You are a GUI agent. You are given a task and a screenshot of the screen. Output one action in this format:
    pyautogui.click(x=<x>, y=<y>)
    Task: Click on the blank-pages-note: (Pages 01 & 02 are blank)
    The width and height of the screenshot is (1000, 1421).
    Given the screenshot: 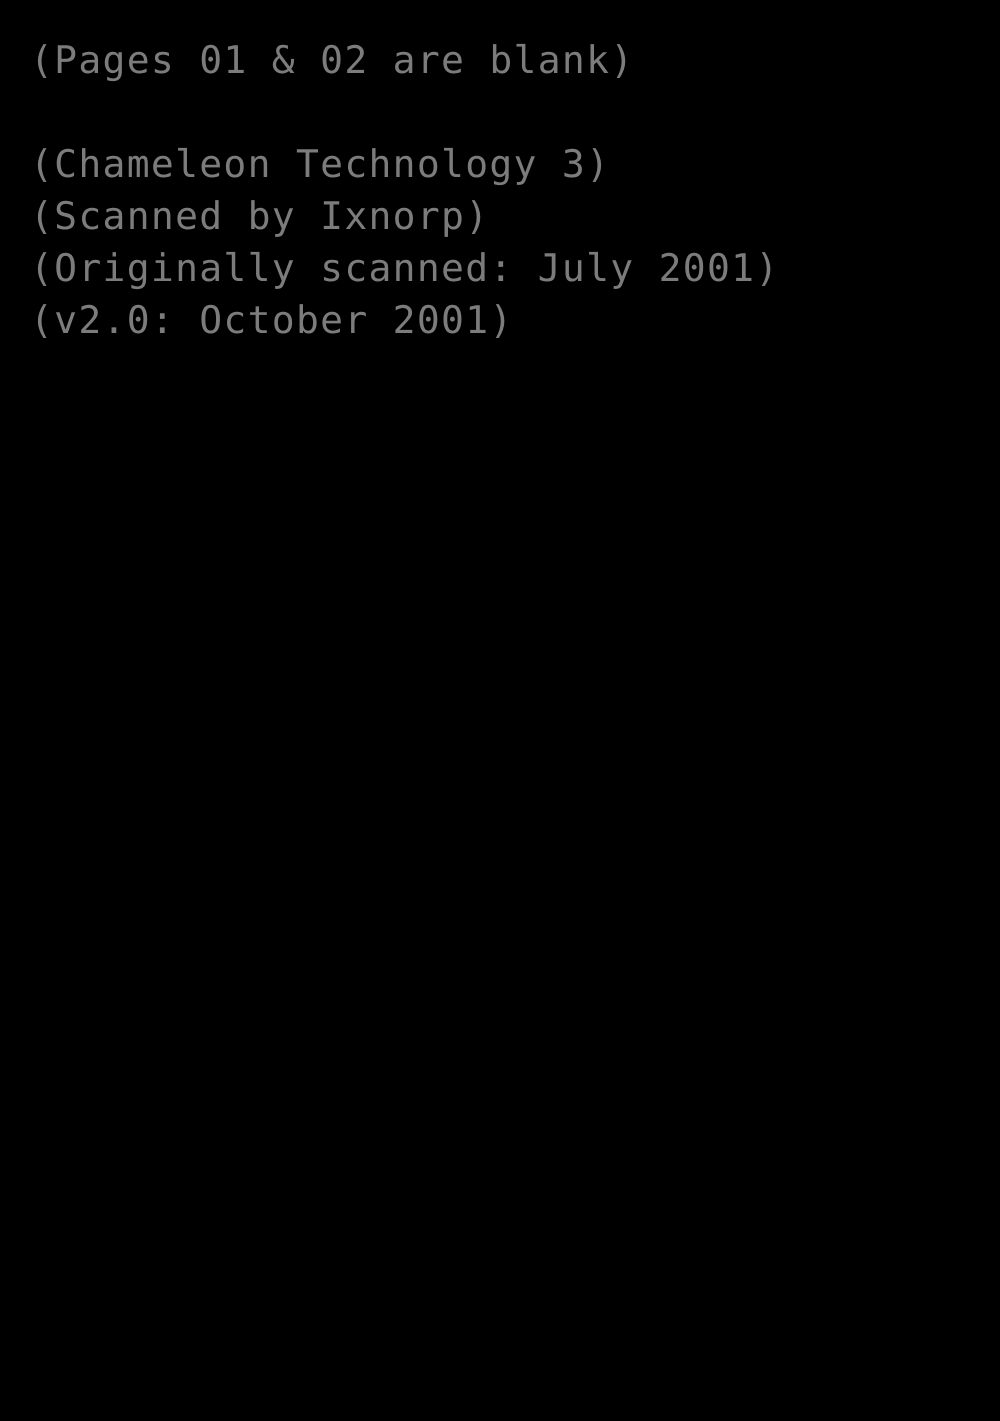 What is the action you would take?
    pyautogui.click(x=332, y=60)
    